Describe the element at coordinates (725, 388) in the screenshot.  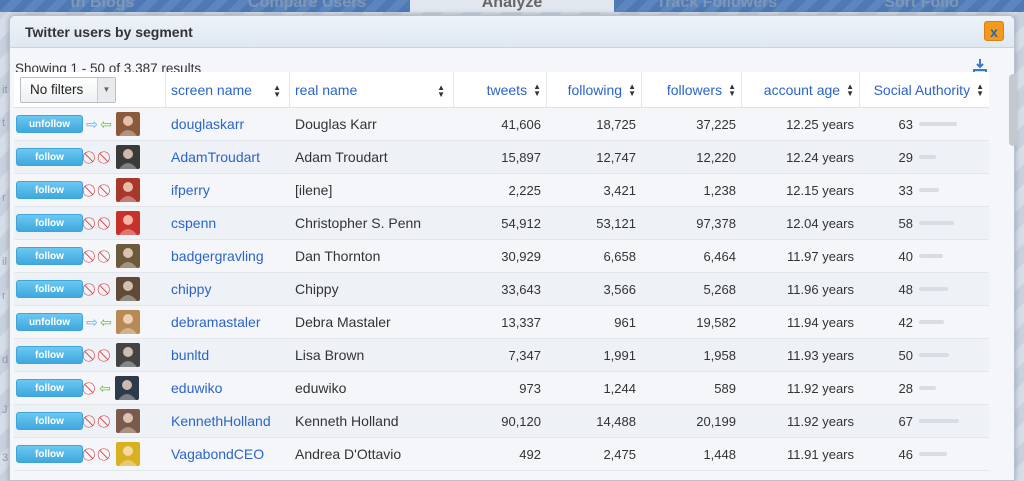
I see `followers-count: 589` at that location.